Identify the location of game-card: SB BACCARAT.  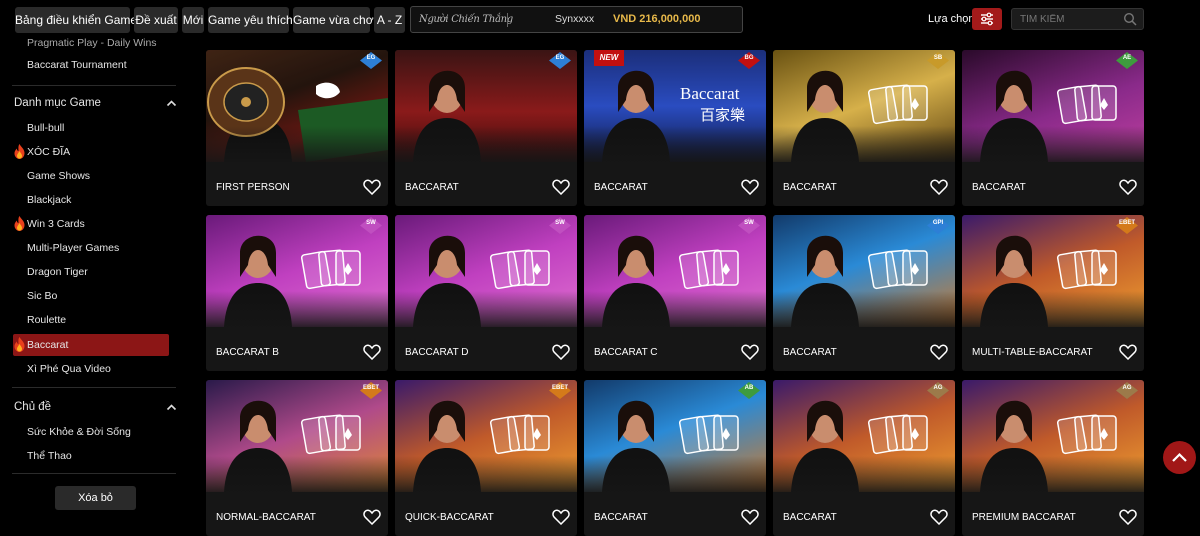
(864, 128).